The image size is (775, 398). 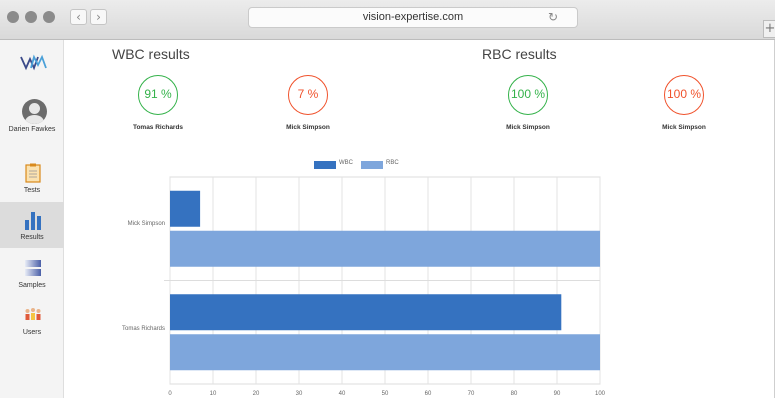 What do you see at coordinates (78, 17) in the screenshot?
I see `chevron-left-icon: ‹` at bounding box center [78, 17].